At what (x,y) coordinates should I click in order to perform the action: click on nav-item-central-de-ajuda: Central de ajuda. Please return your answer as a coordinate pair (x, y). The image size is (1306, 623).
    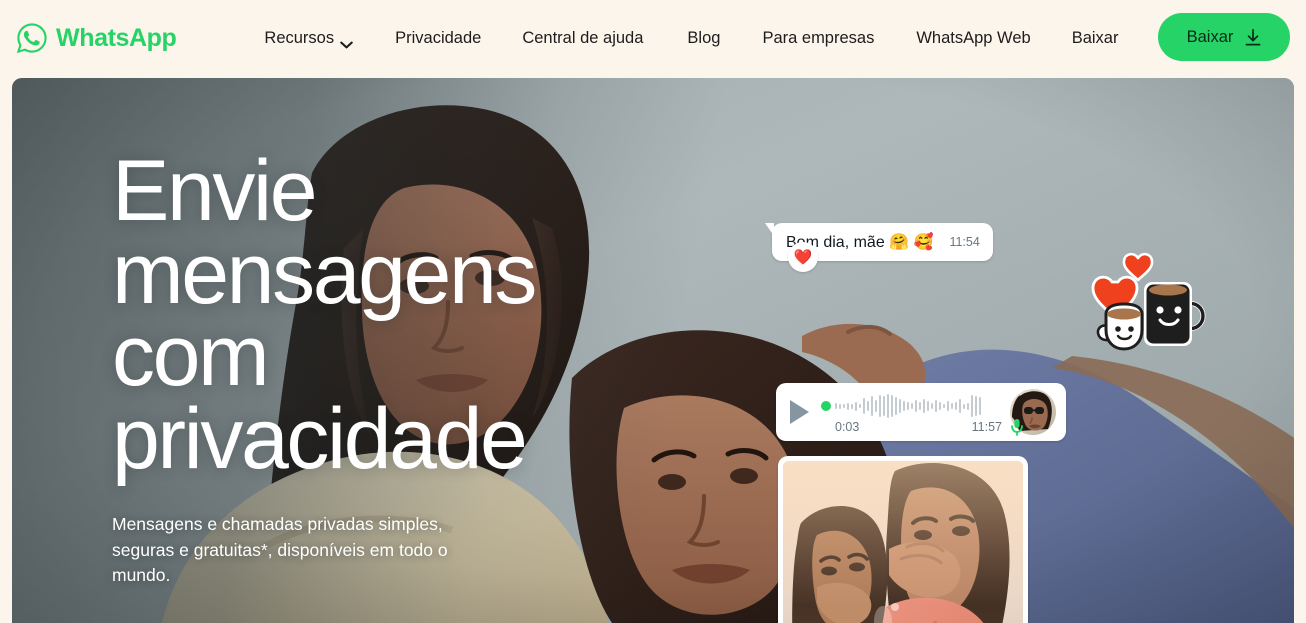
    Looking at the image, I should click on (582, 38).